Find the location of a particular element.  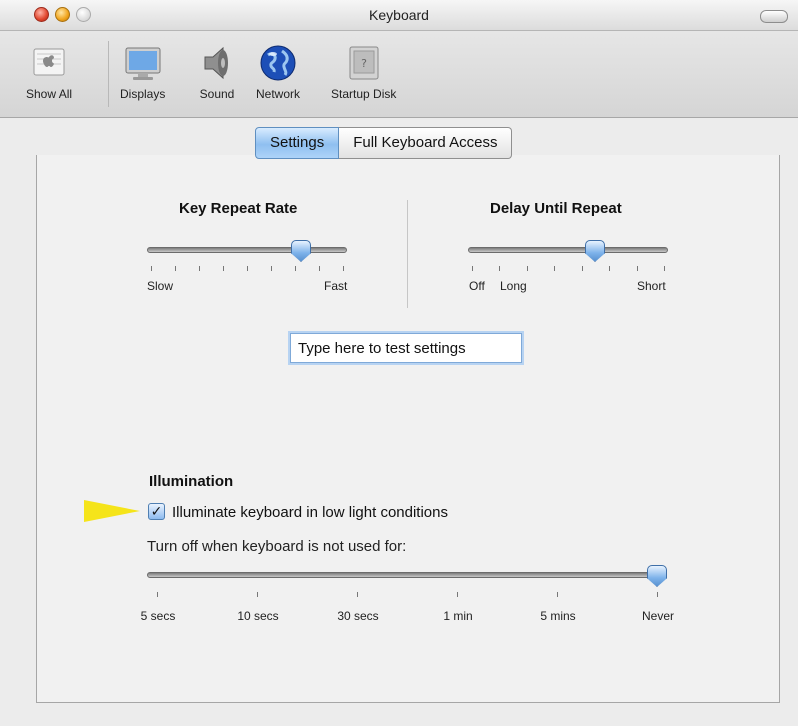

illumination-timeout-slider-track is located at coordinates (407, 575).